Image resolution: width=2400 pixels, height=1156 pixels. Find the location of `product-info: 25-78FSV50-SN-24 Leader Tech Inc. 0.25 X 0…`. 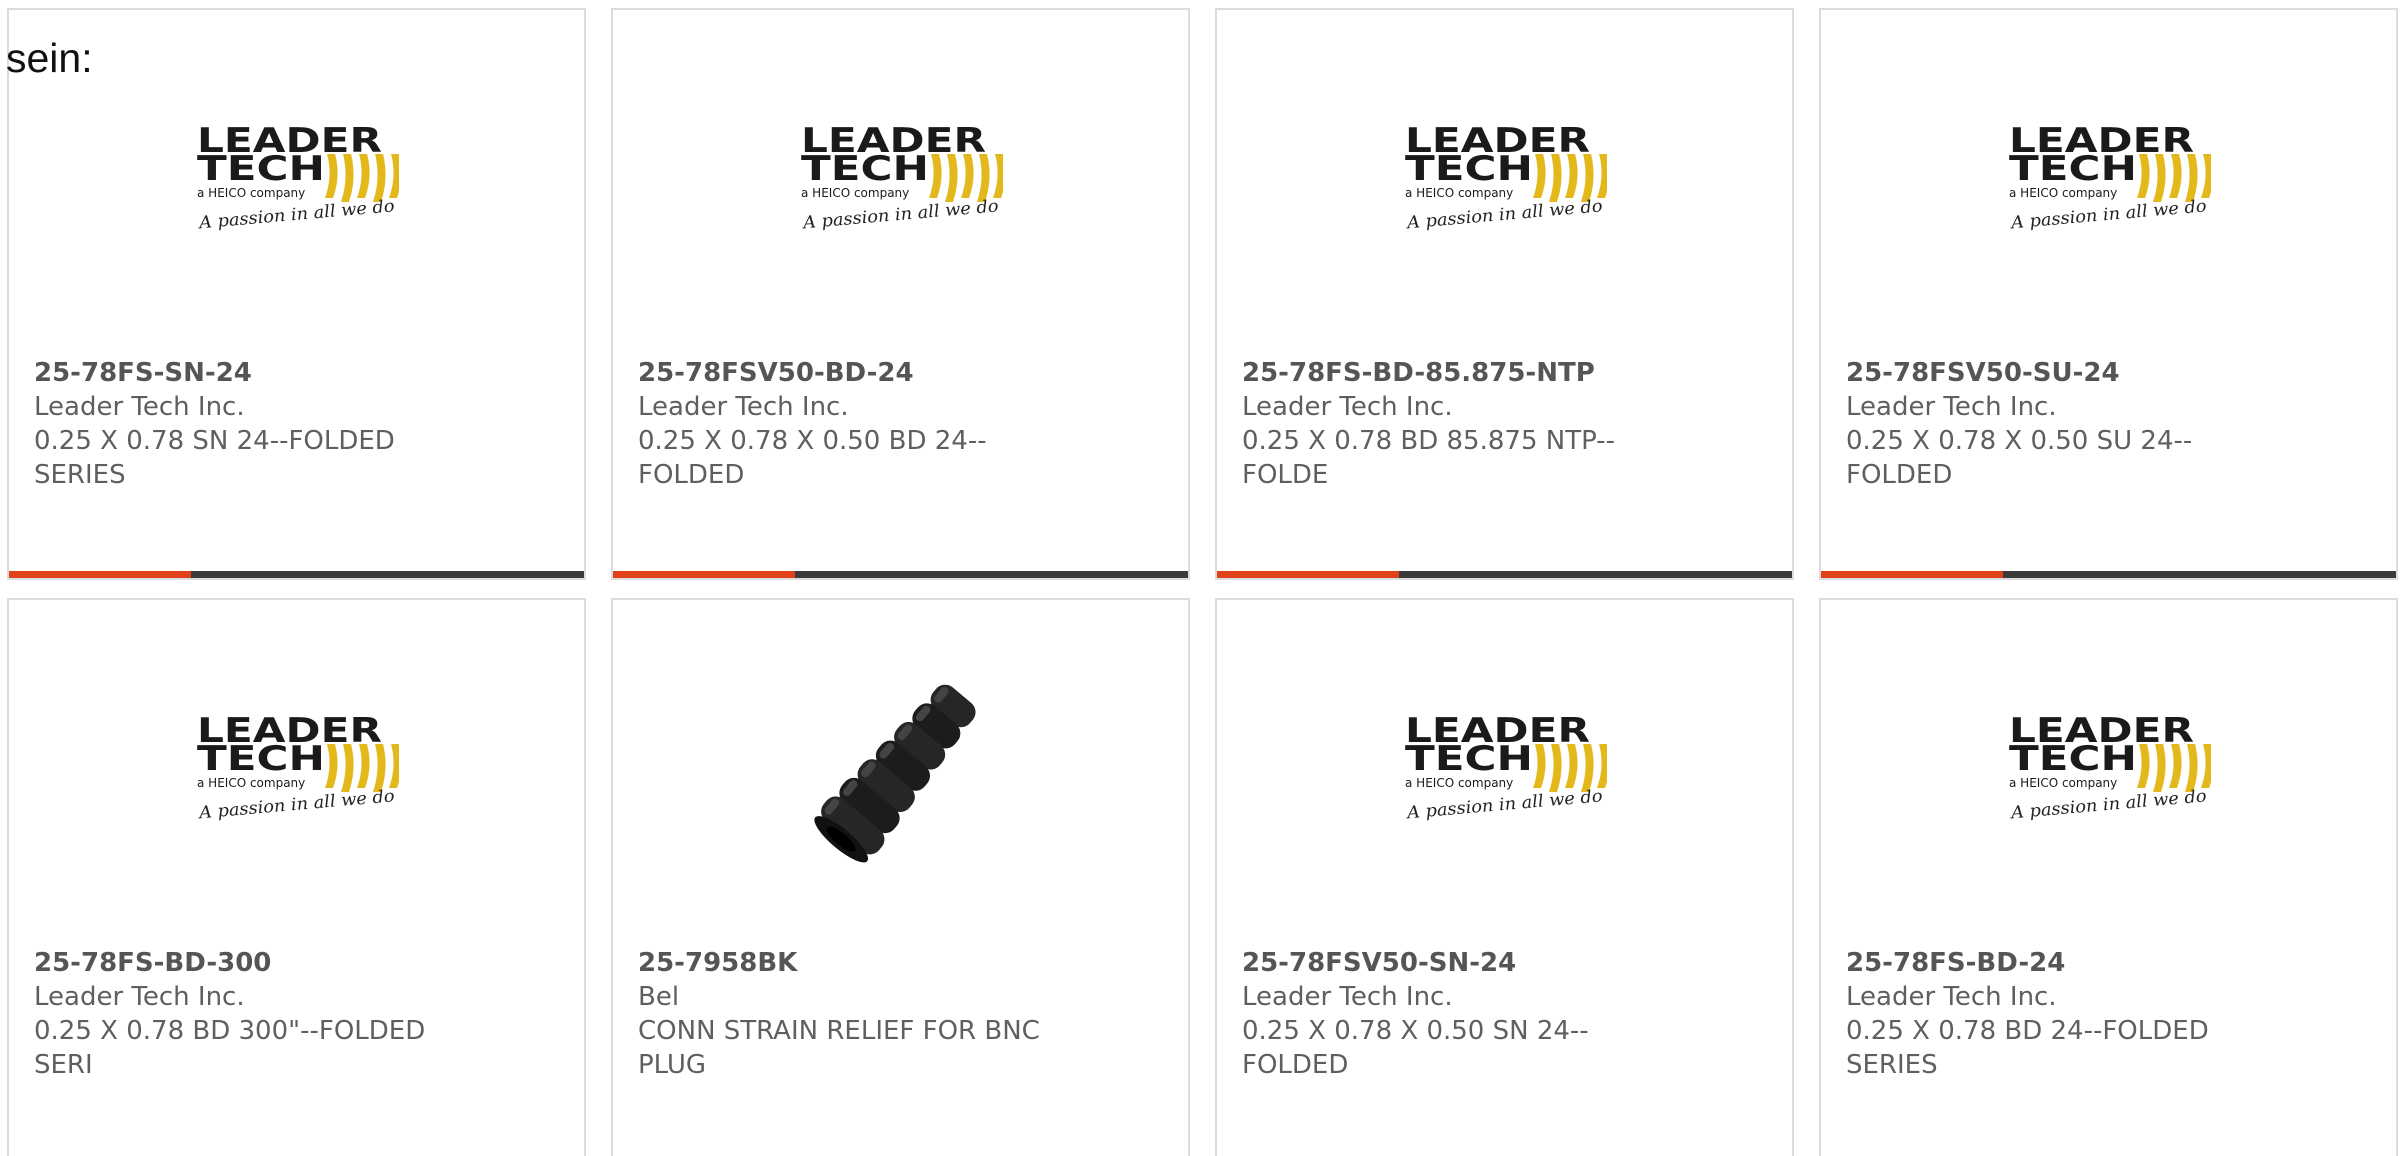

product-info: 25-78FSV50-SN-24 Leader Tech Inc. 0.25 X 0… is located at coordinates (1452, 1014).